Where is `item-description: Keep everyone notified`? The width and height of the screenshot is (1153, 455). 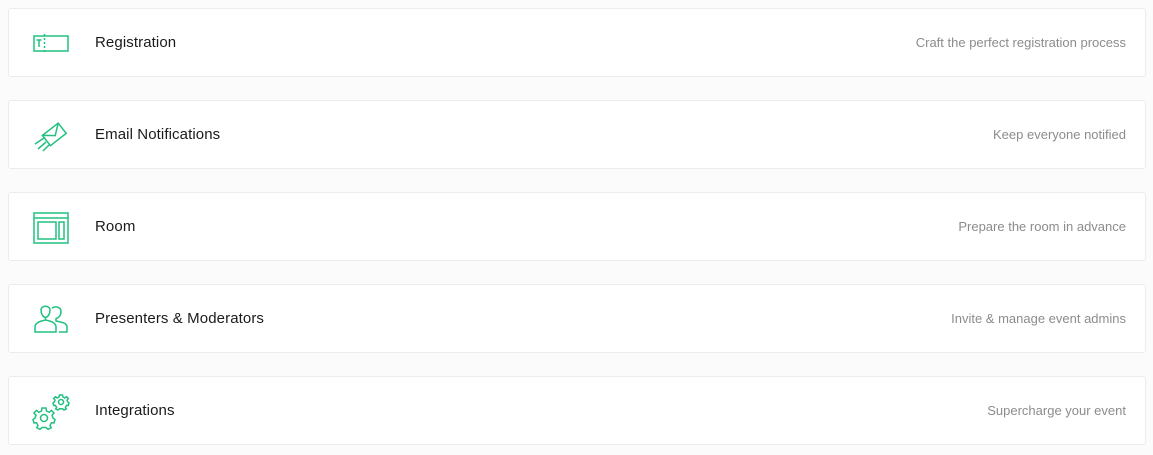 item-description: Keep everyone notified is located at coordinates (1059, 134).